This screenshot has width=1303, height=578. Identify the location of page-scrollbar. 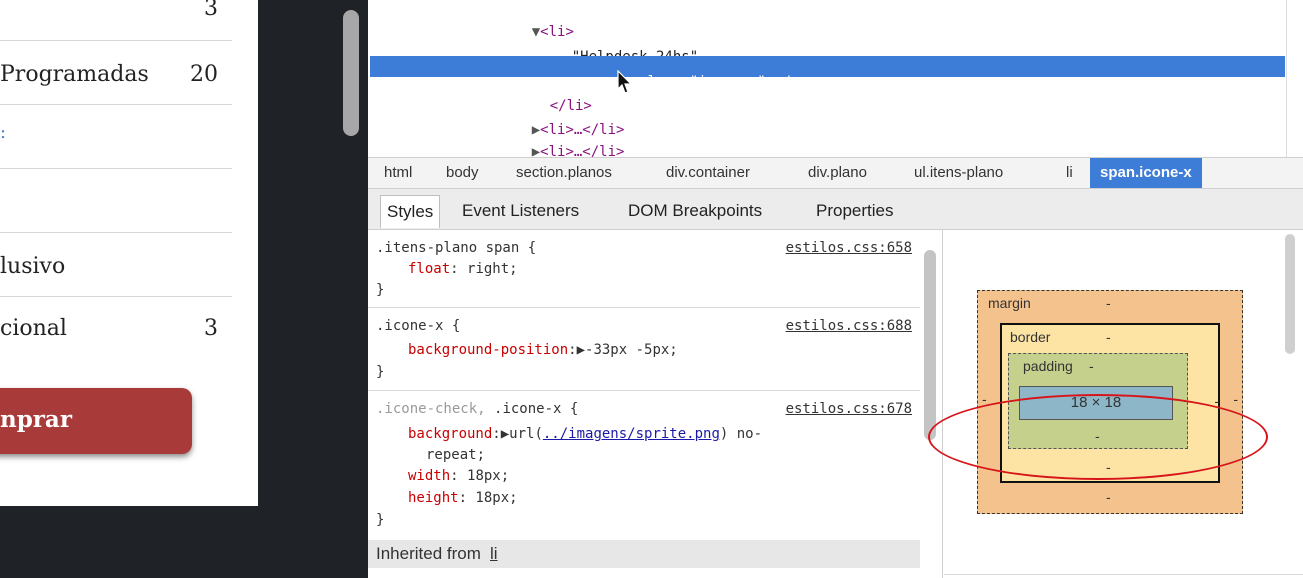
(351, 73).